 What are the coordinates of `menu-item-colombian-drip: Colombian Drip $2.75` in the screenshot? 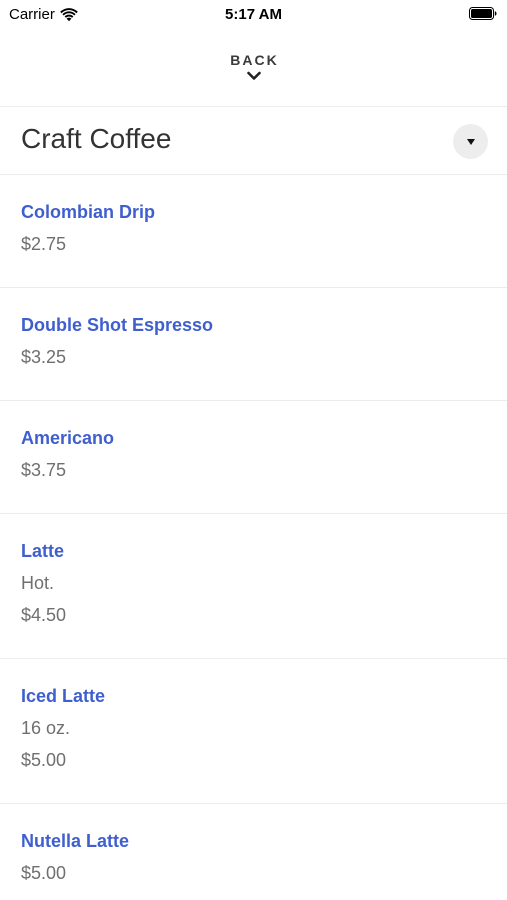 It's located at (253, 231).